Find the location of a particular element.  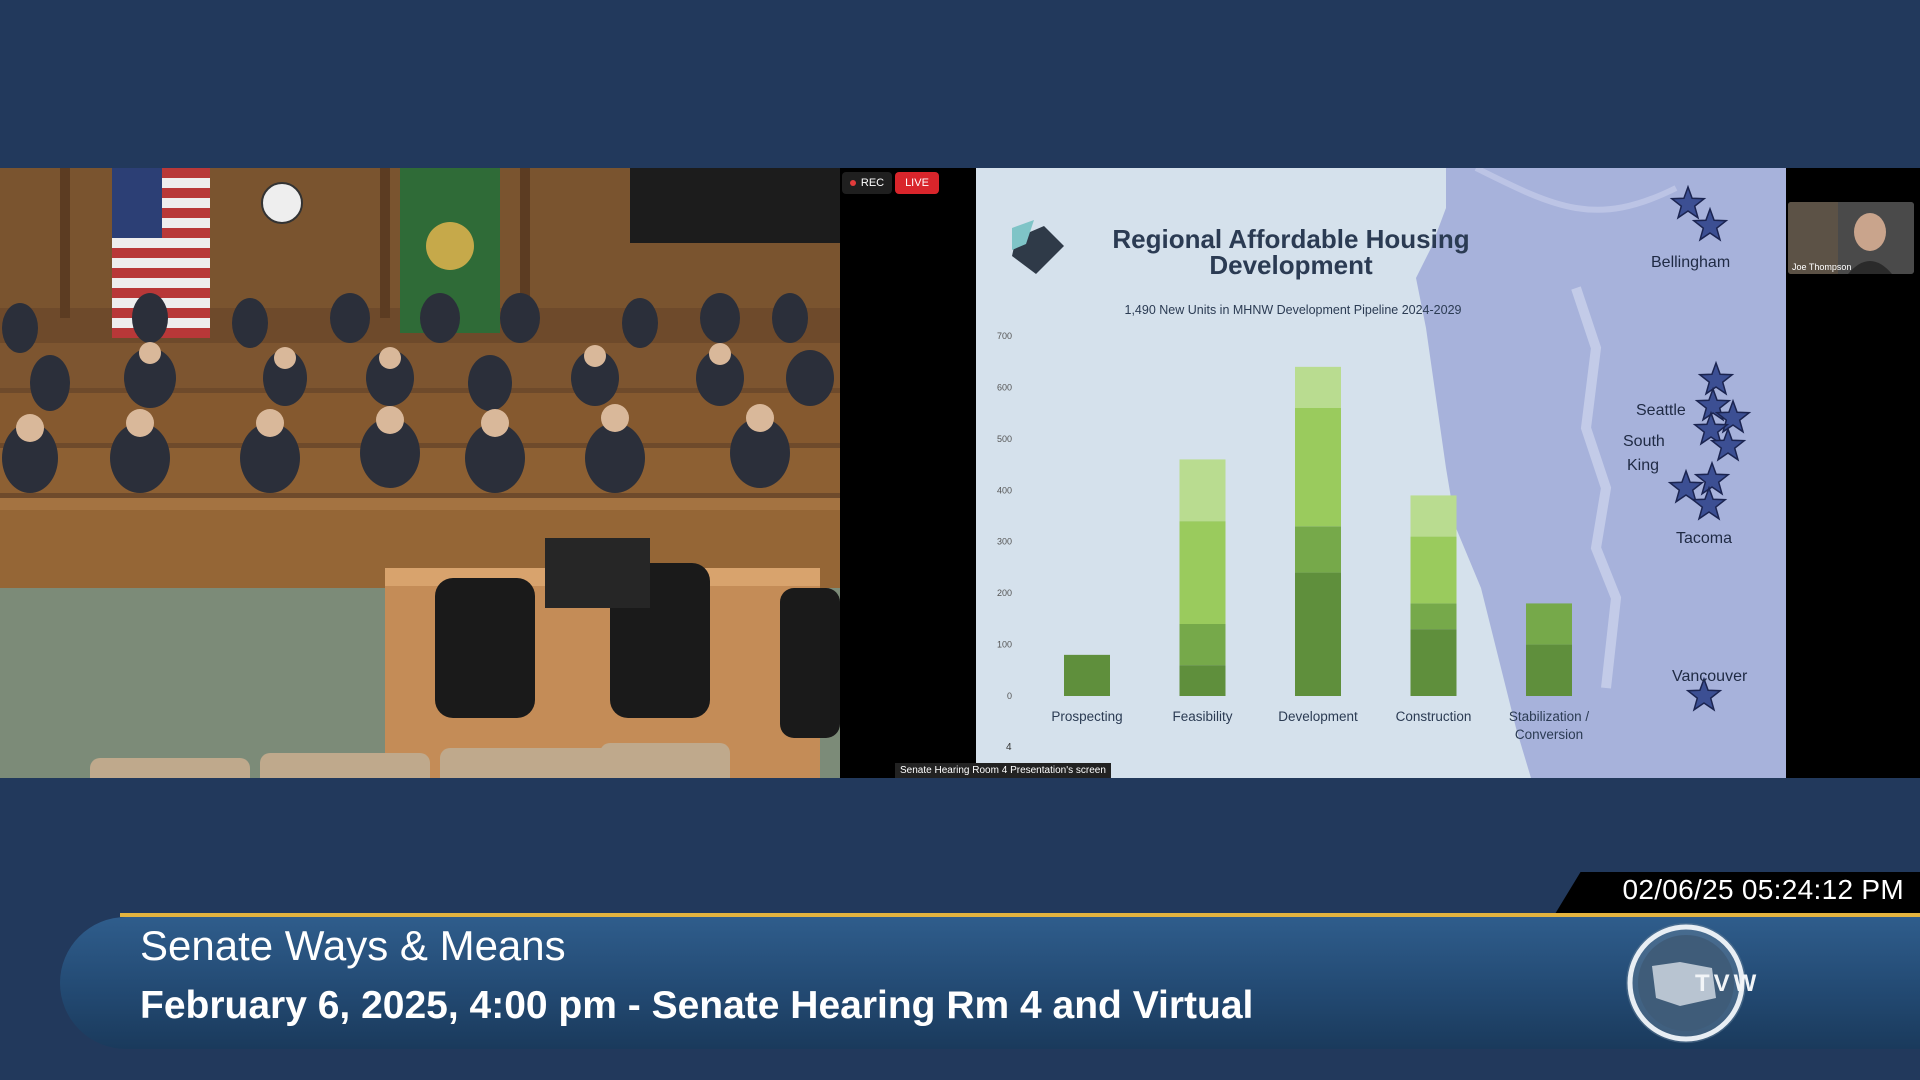

record-dot-icon is located at coordinates (852, 183).